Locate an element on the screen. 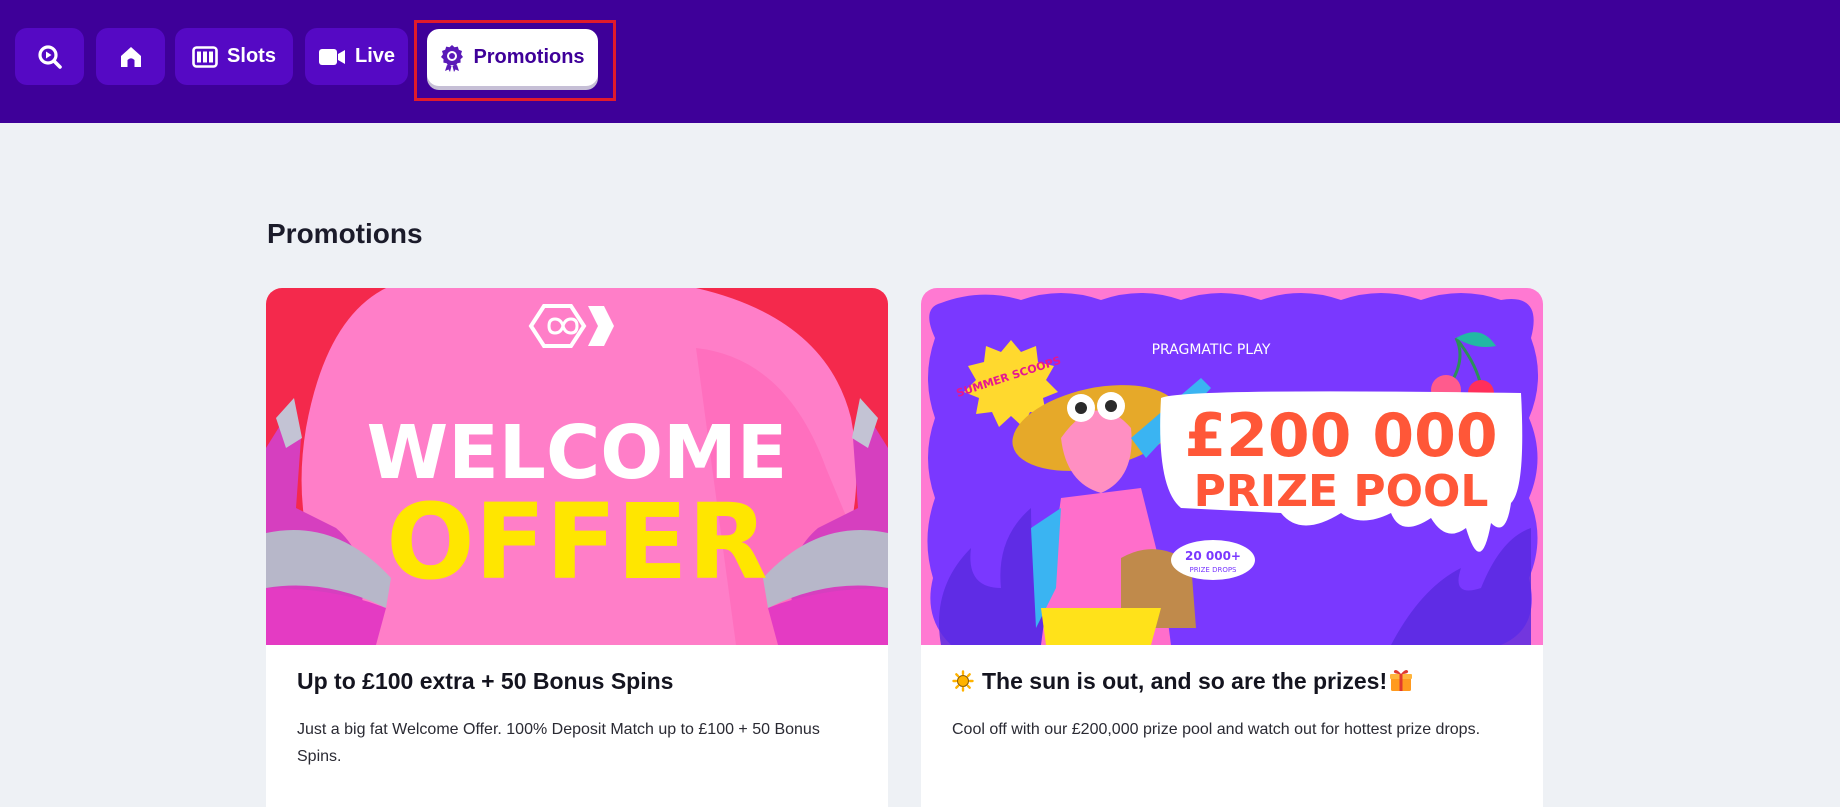  prize-amount-text: £200 000 is located at coordinates (1340, 436).